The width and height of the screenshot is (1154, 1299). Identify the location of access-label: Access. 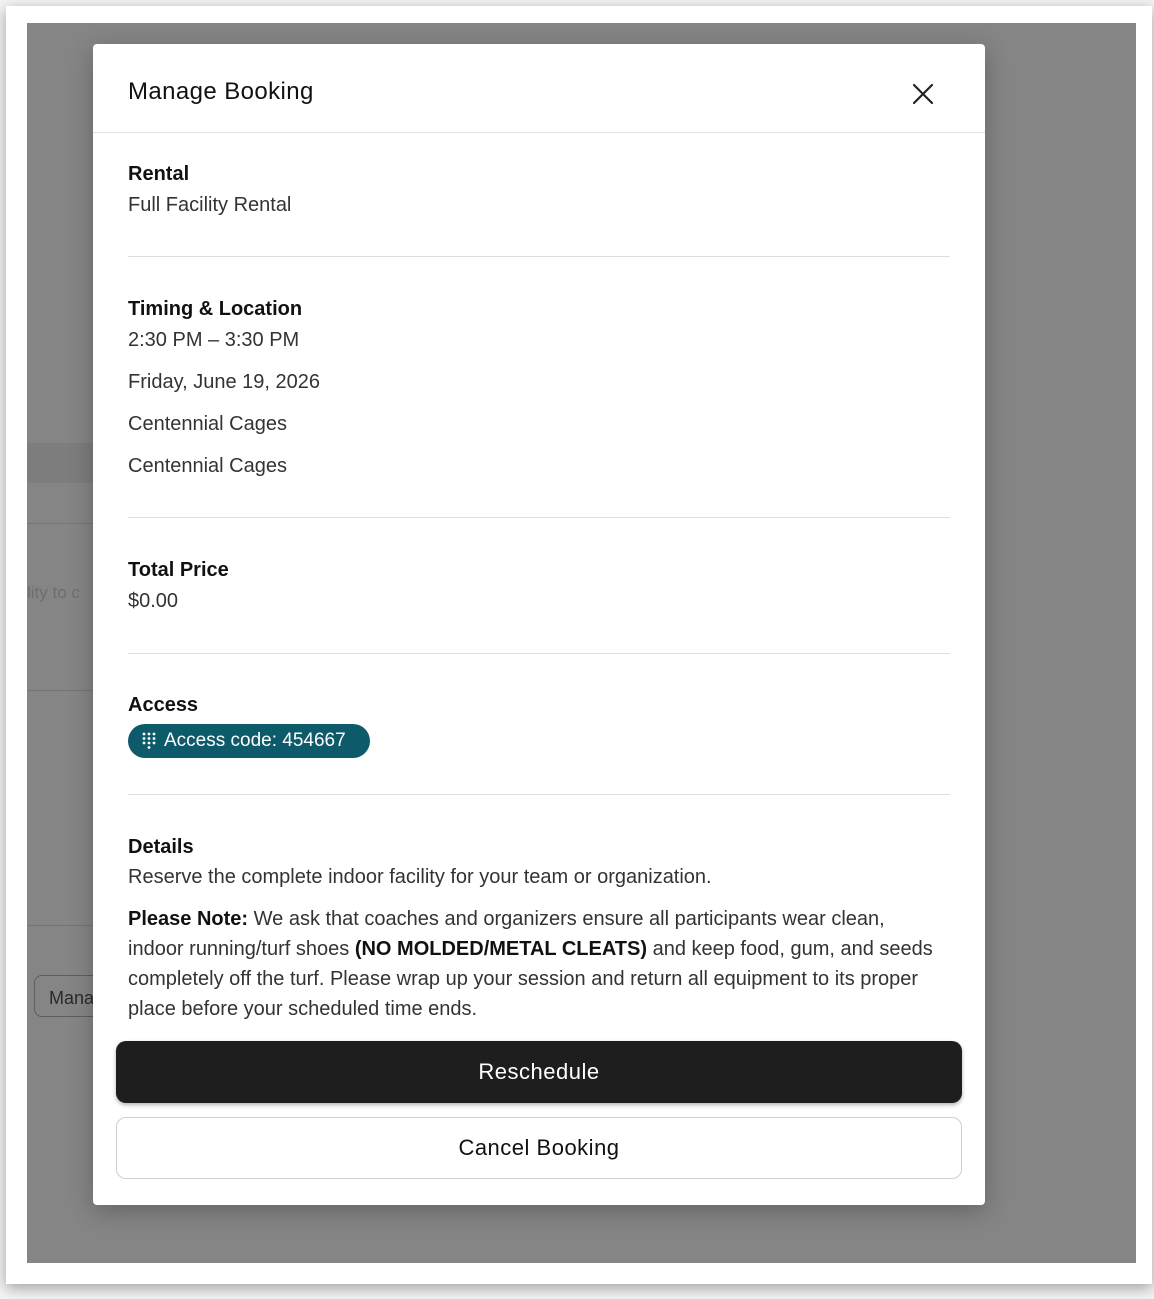
(163, 705).